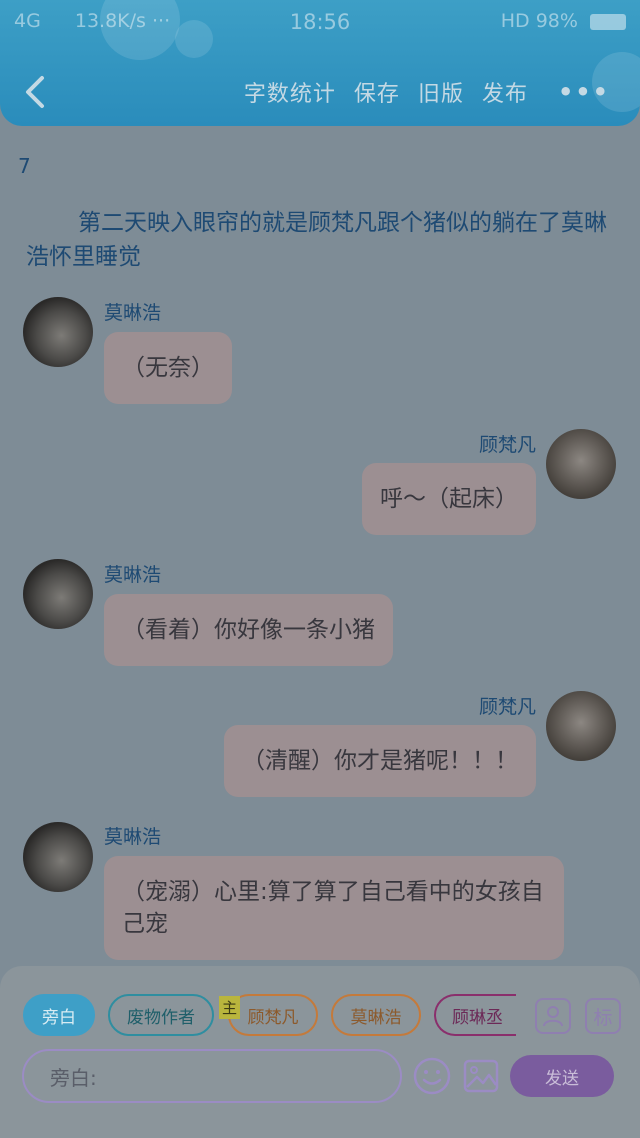  I want to click on message-bubble: 呼～（起床）, so click(449, 499).